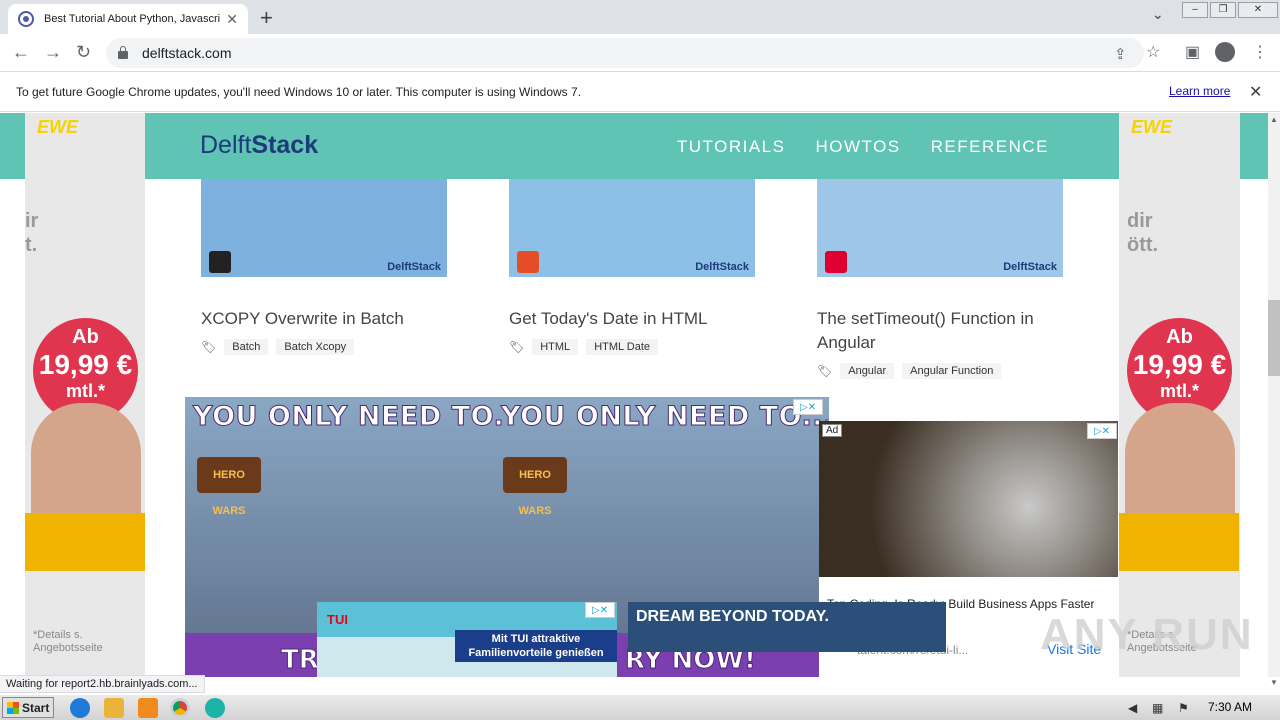  Describe the element at coordinates (324, 319) in the screenshot. I see `article-title: XCOPY Overwrite in Batch` at that location.